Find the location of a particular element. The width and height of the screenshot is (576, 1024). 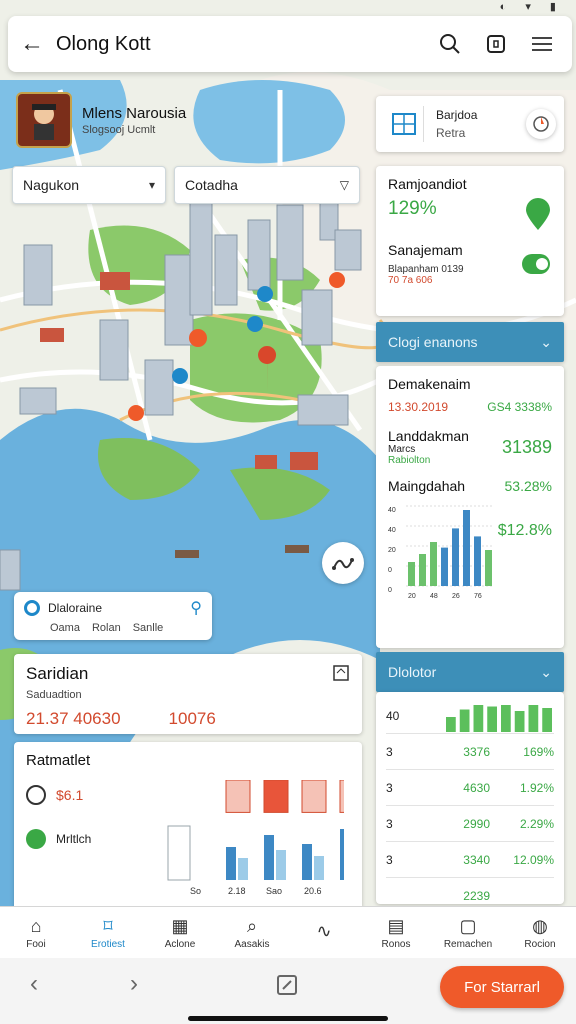

summary-subtitle: Saduadtion is located at coordinates (54, 695).